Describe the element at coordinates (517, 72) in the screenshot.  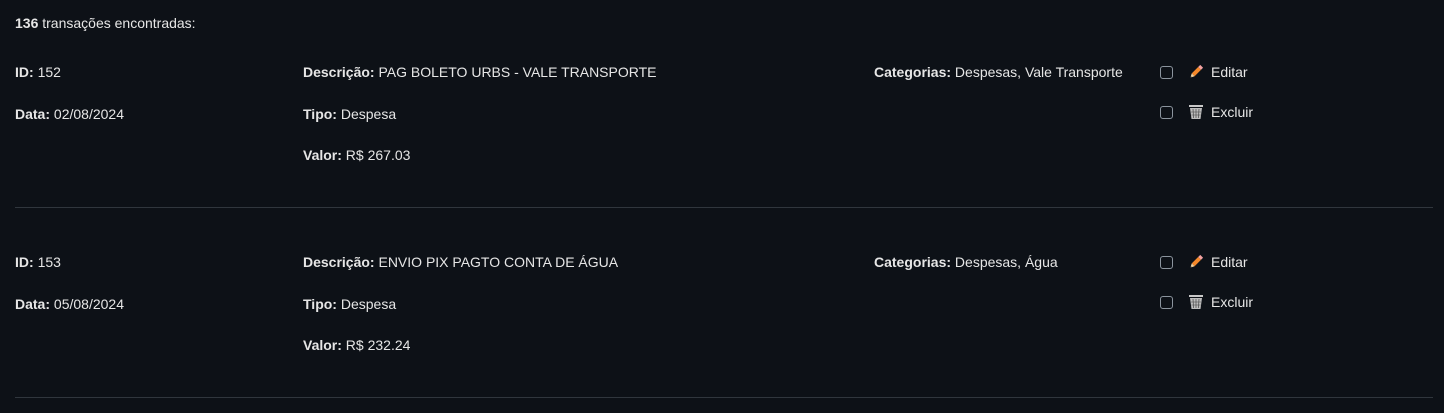
I see `description-value: PAG BOLETO URBS - VALE TRANSPORTE` at that location.